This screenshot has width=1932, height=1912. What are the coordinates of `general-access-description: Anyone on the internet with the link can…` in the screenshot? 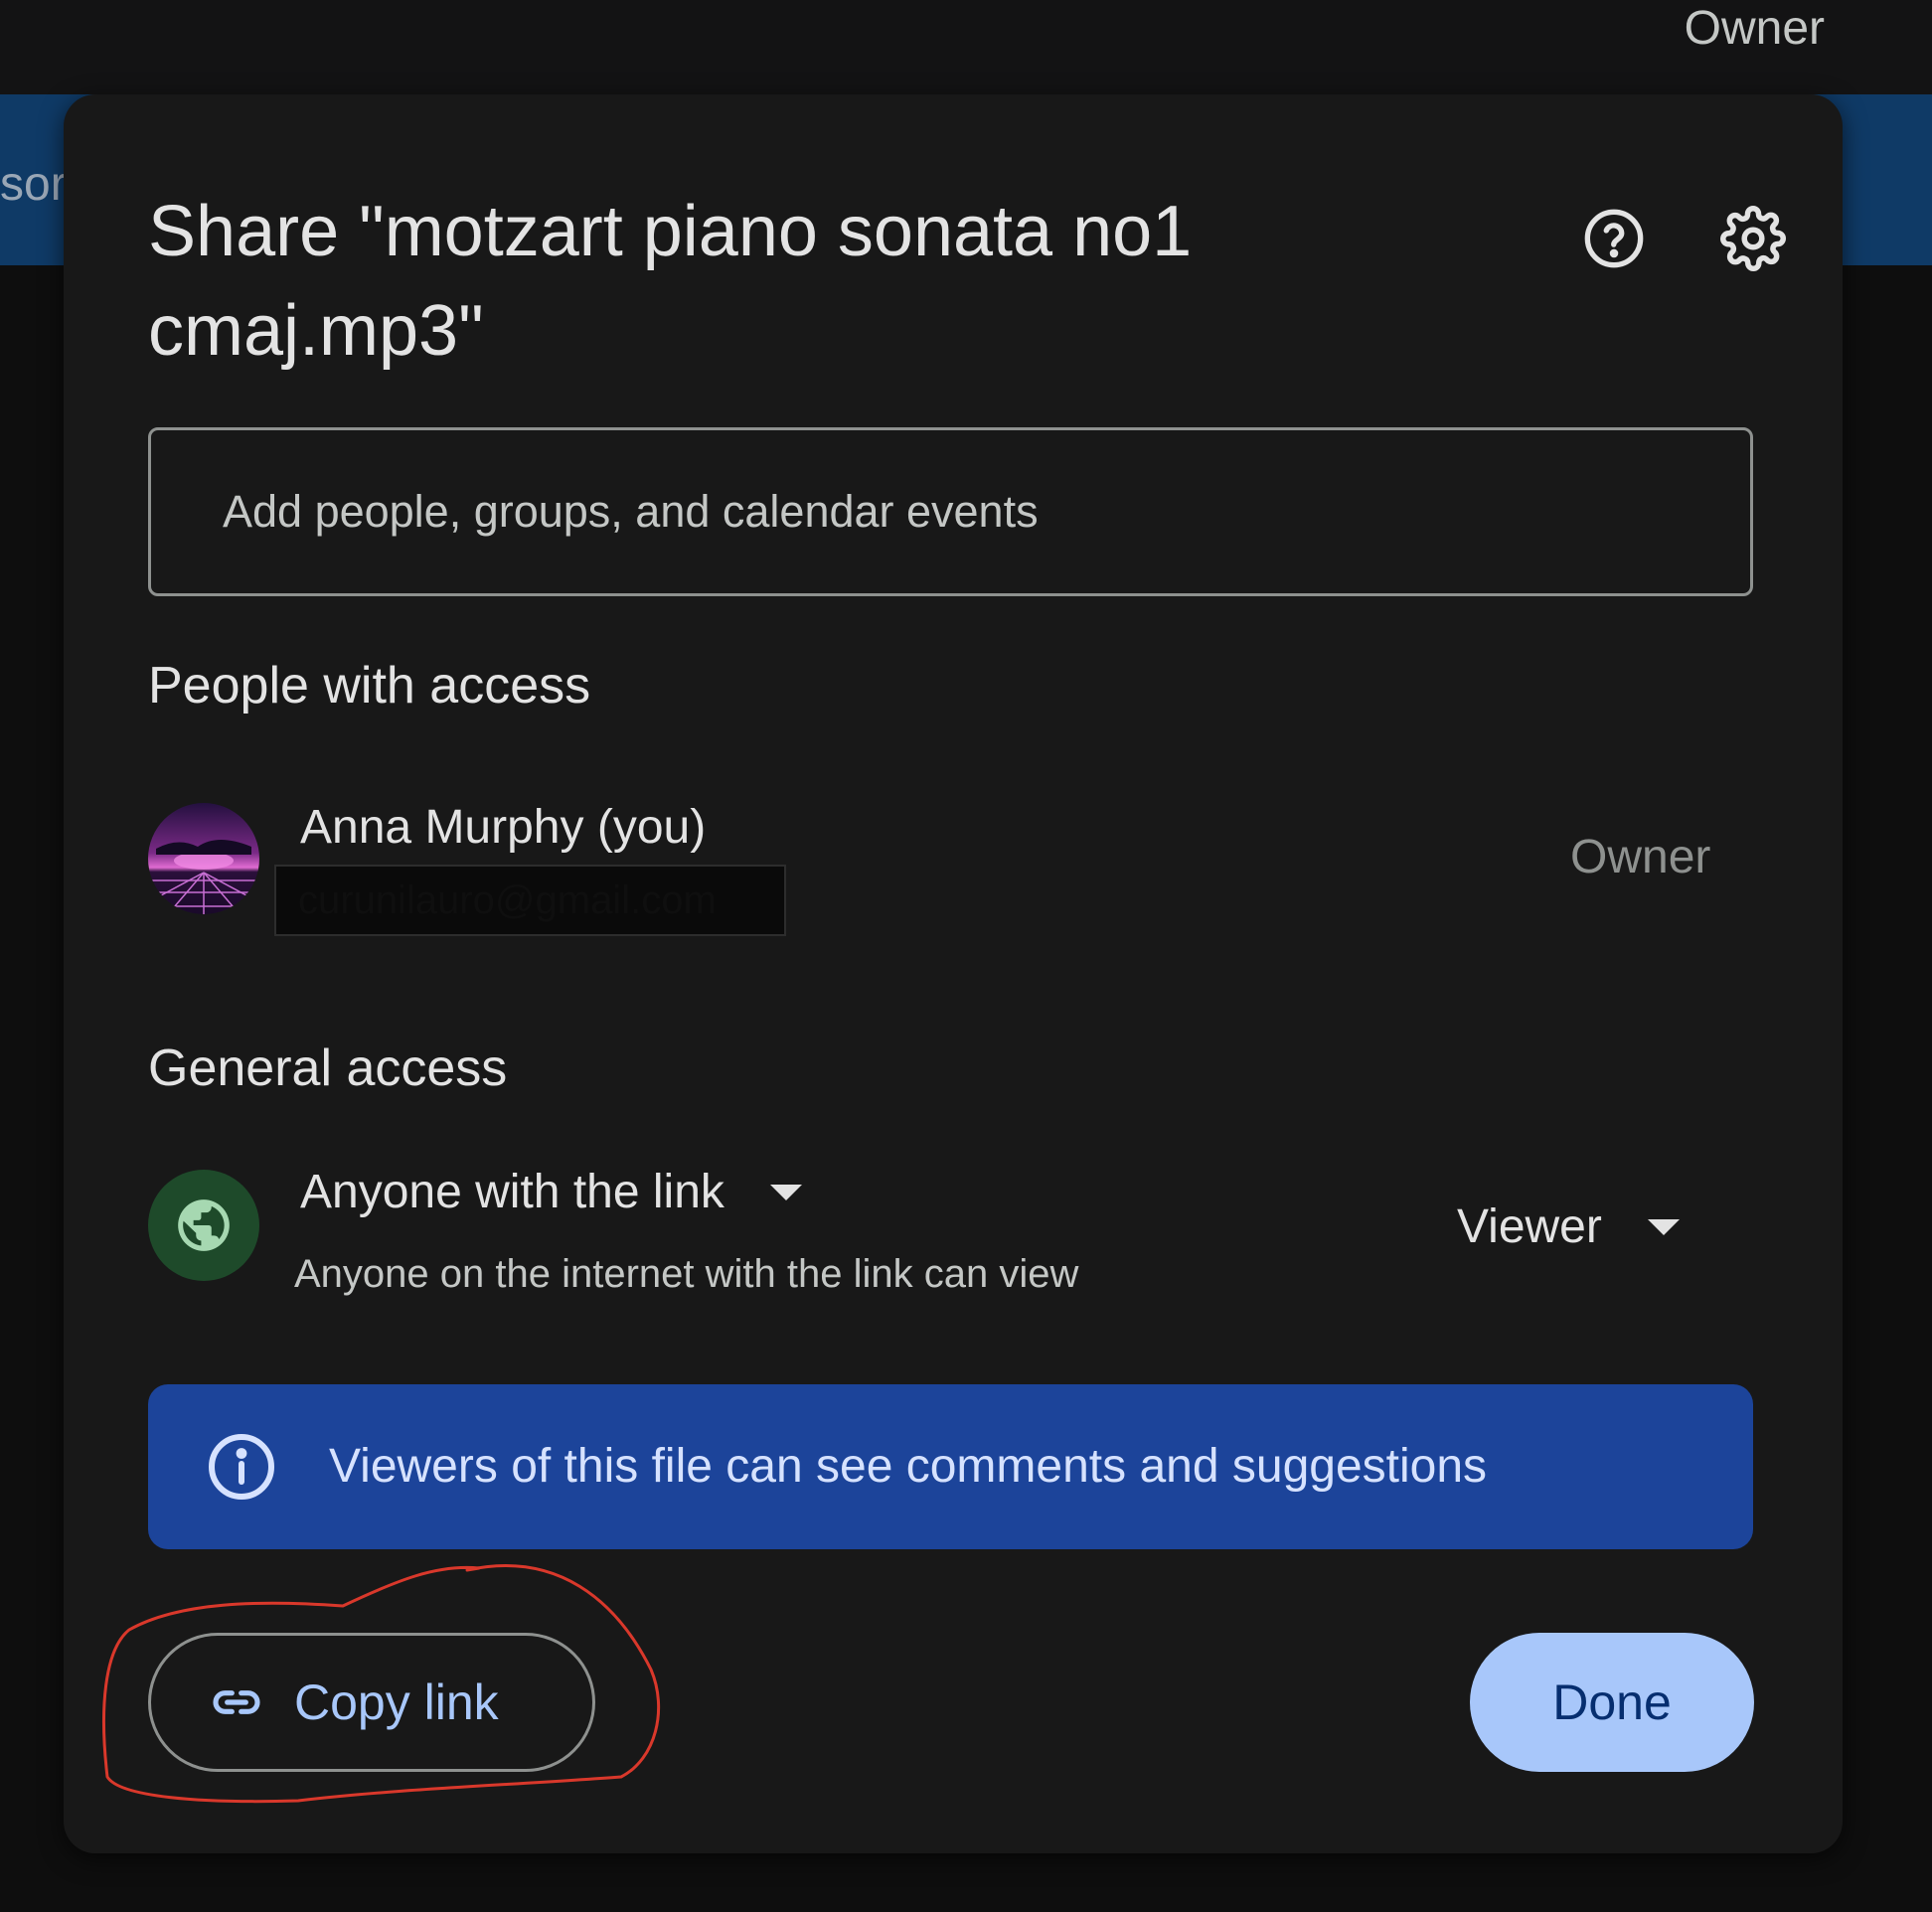 It's located at (686, 1274).